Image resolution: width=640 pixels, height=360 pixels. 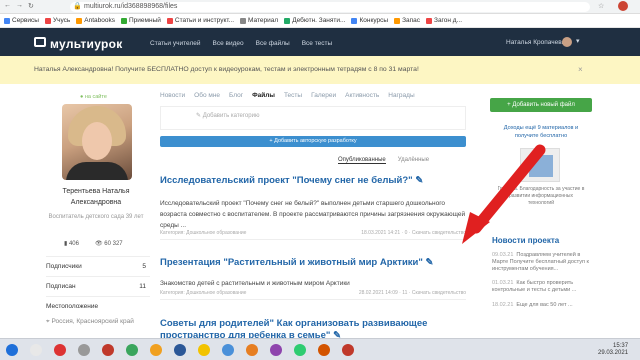 I want to click on publish-tabs: Опубликованные Удалённые, so click(x=383, y=160).